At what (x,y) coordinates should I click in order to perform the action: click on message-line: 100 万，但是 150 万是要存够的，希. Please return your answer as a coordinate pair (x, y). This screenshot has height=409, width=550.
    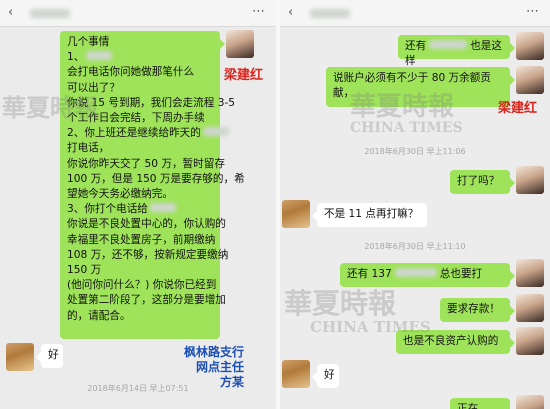
    Looking at the image, I should click on (156, 178).